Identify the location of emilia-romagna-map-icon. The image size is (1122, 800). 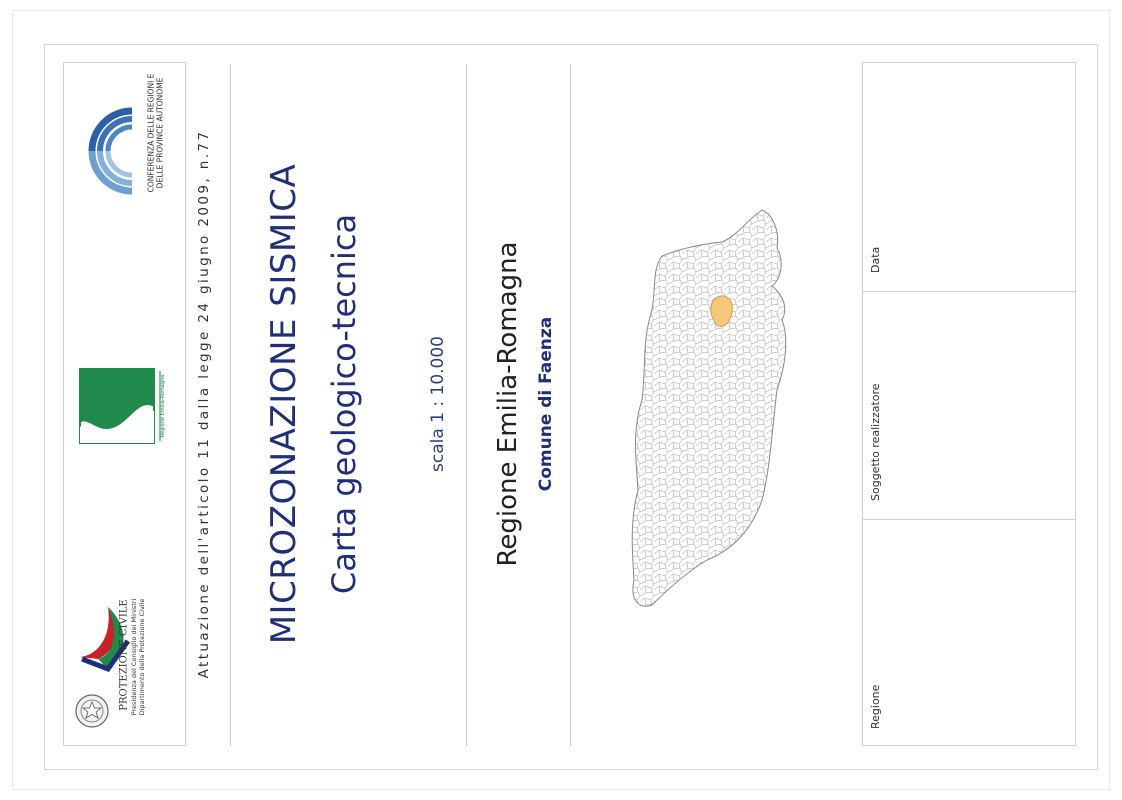
(709, 408).